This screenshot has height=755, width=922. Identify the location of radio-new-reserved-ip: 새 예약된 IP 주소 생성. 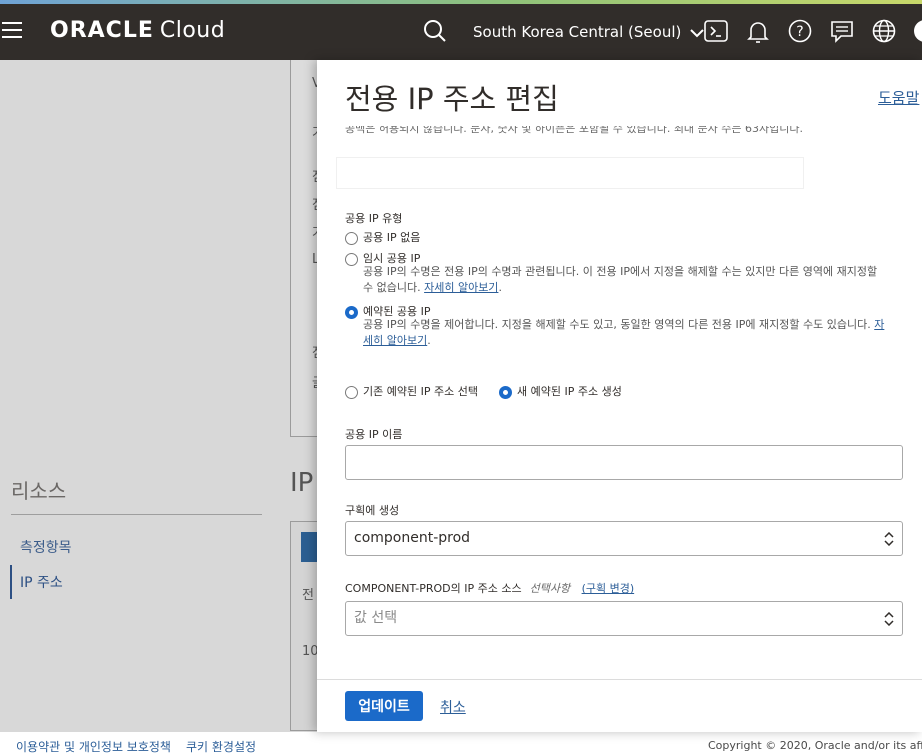
(560, 391).